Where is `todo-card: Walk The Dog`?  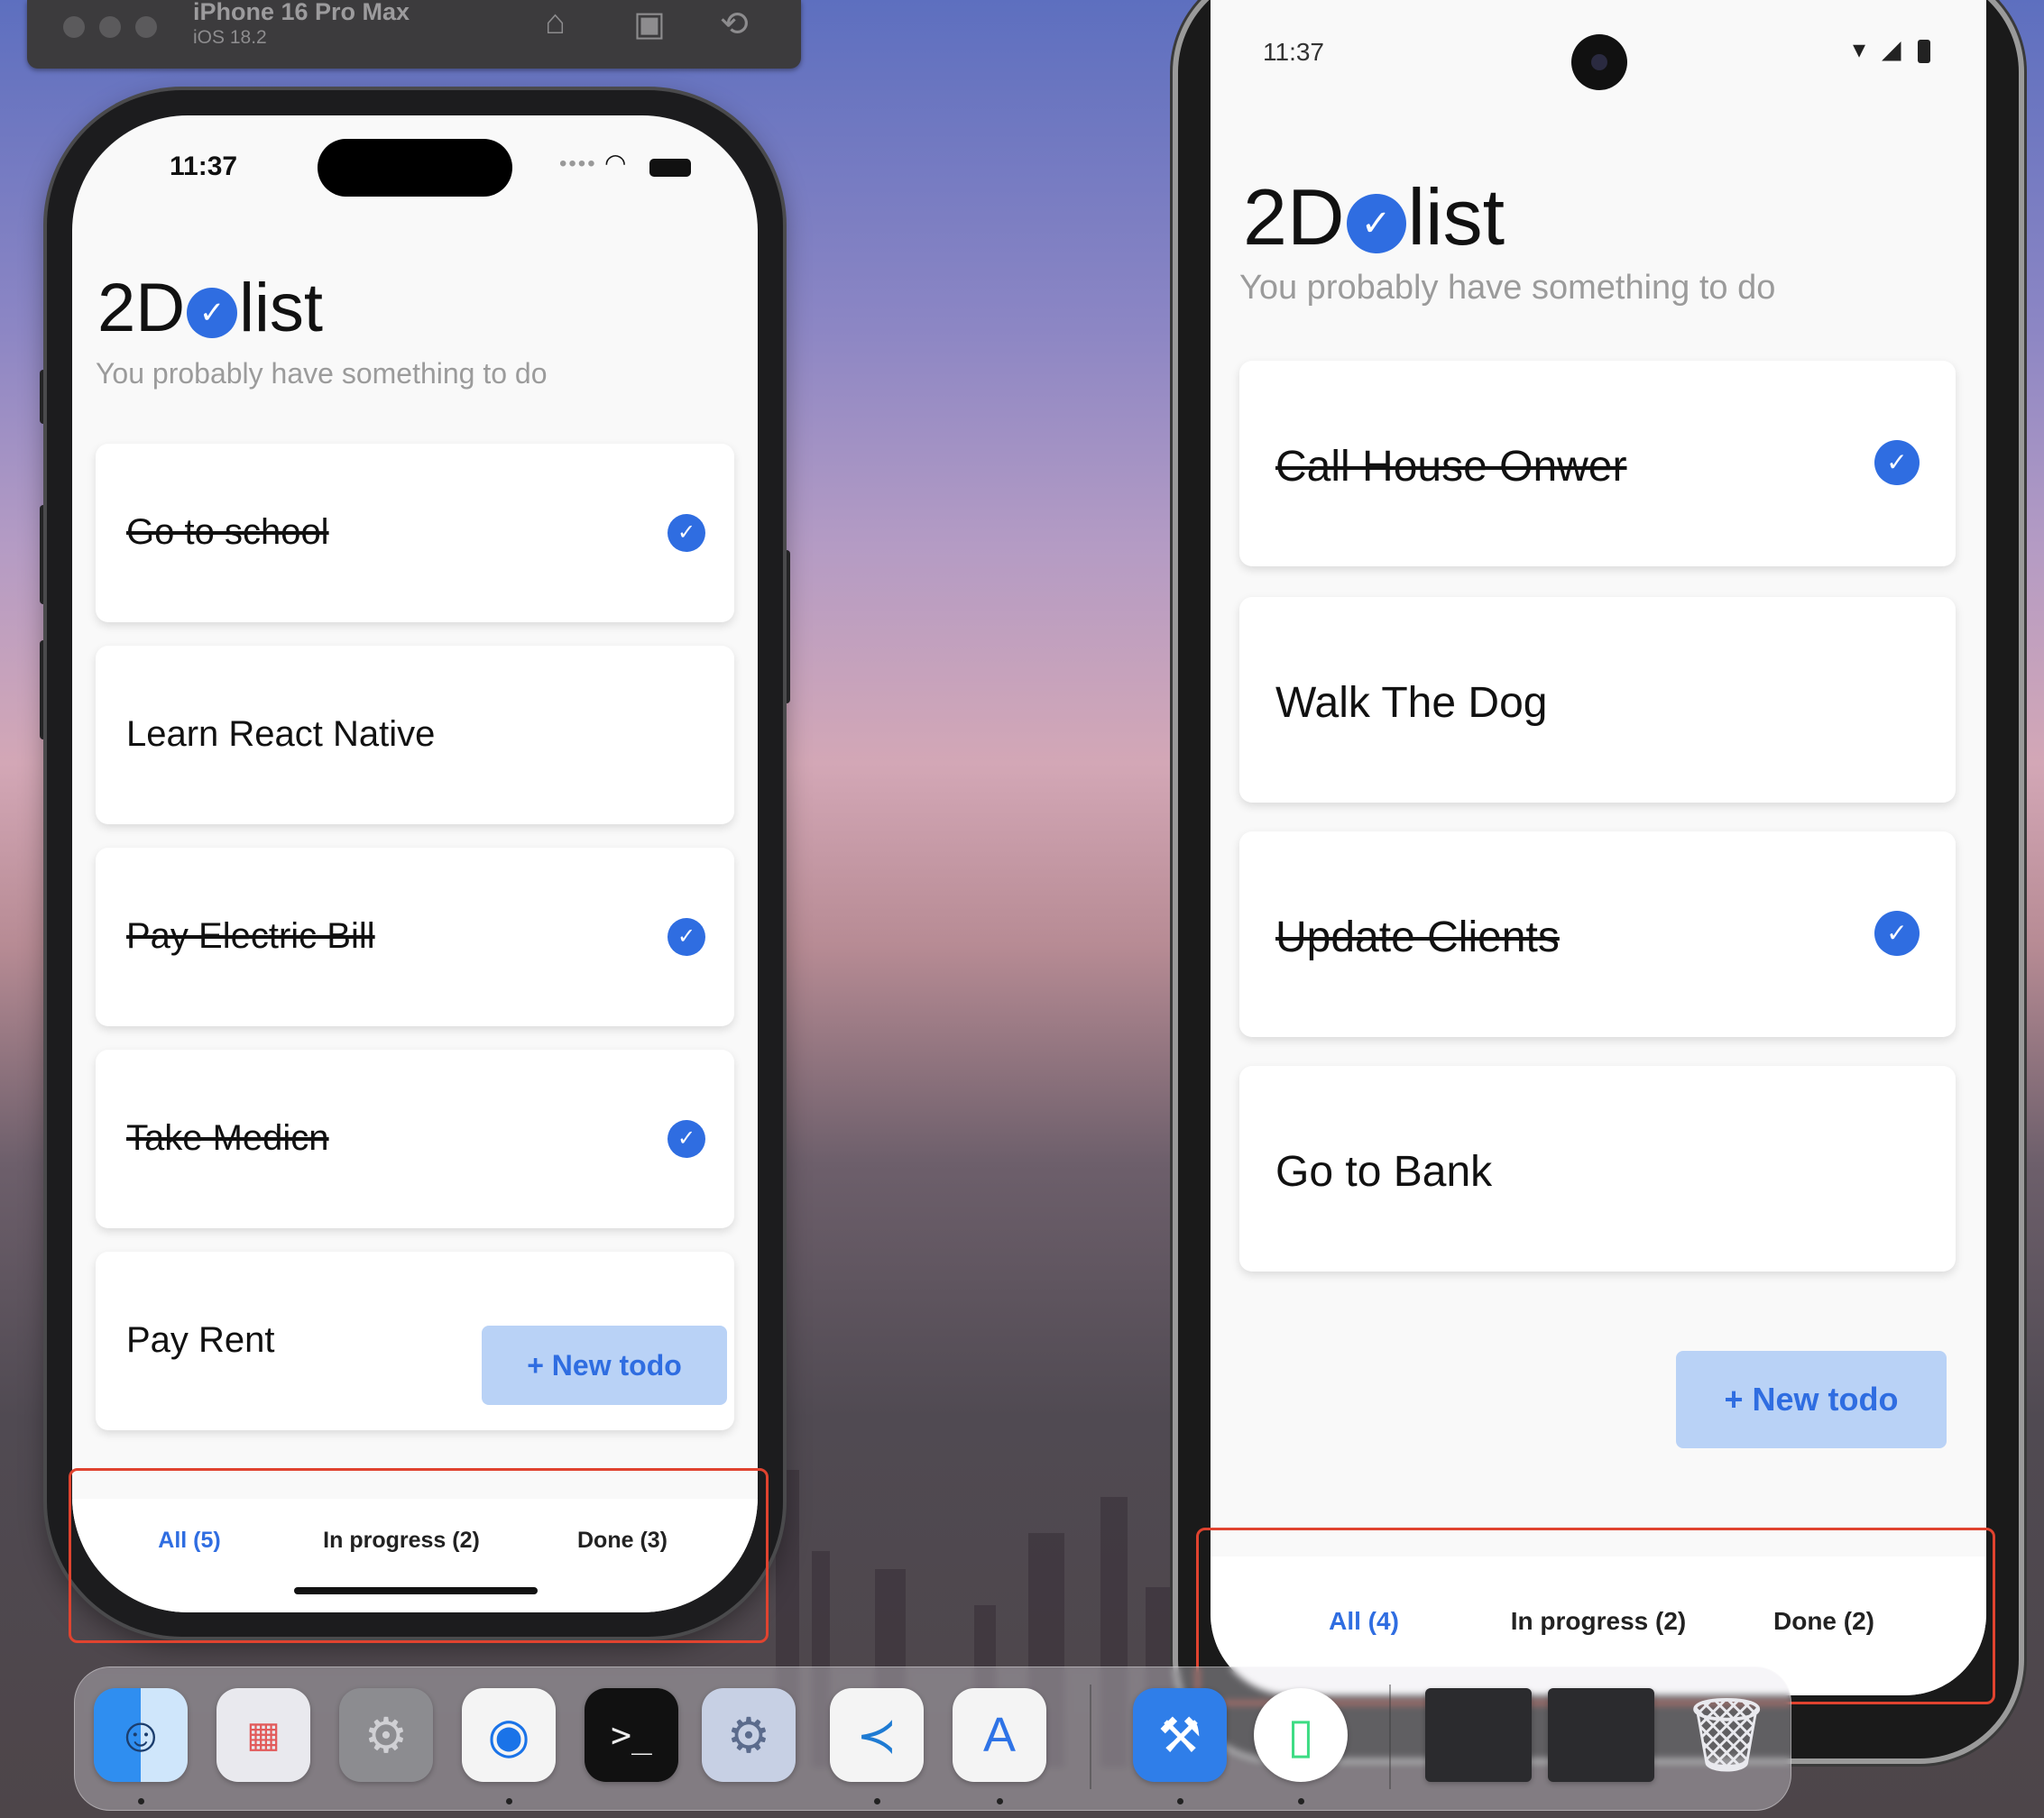 todo-card: Walk The Dog is located at coordinates (1597, 700).